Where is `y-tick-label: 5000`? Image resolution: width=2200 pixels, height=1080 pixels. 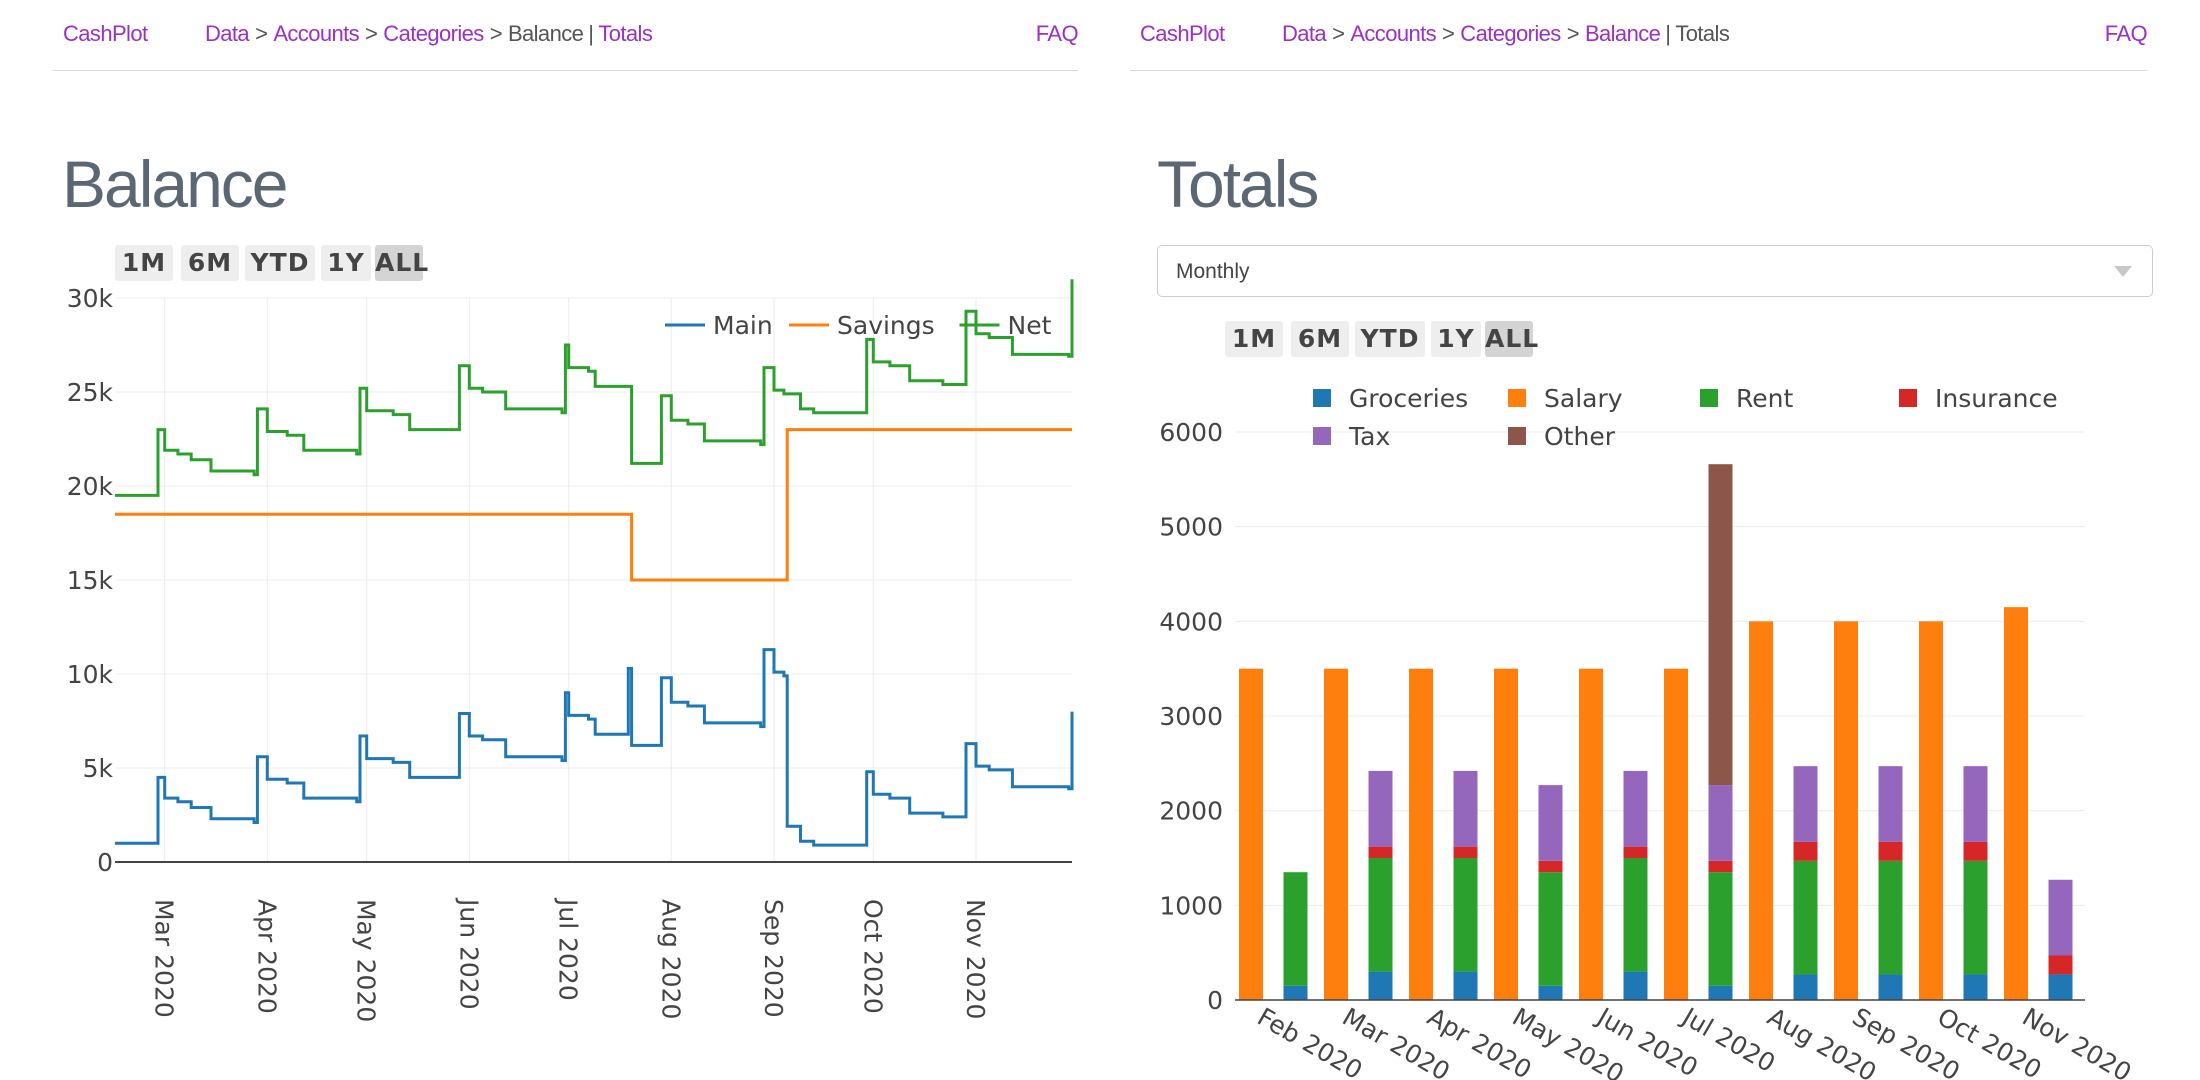
y-tick-label: 5000 is located at coordinates (1191, 527).